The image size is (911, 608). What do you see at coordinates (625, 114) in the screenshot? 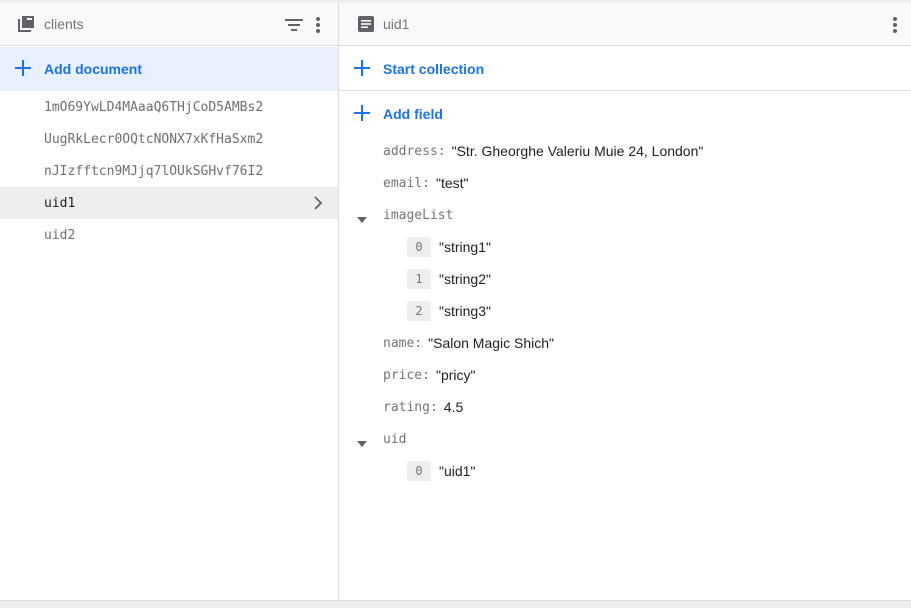
I see `add-field-button: Add field` at bounding box center [625, 114].